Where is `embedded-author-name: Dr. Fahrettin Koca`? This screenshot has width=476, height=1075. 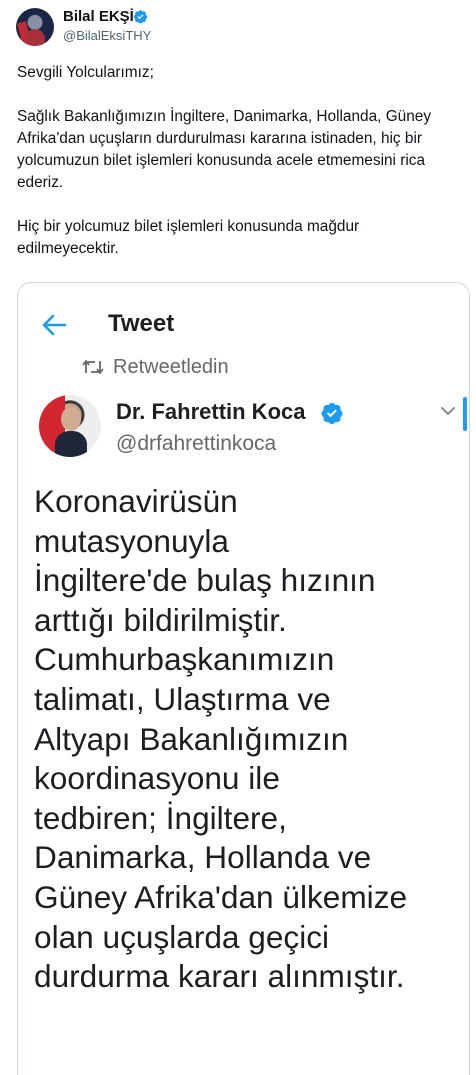 embedded-author-name: Dr. Fahrettin Koca is located at coordinates (211, 411).